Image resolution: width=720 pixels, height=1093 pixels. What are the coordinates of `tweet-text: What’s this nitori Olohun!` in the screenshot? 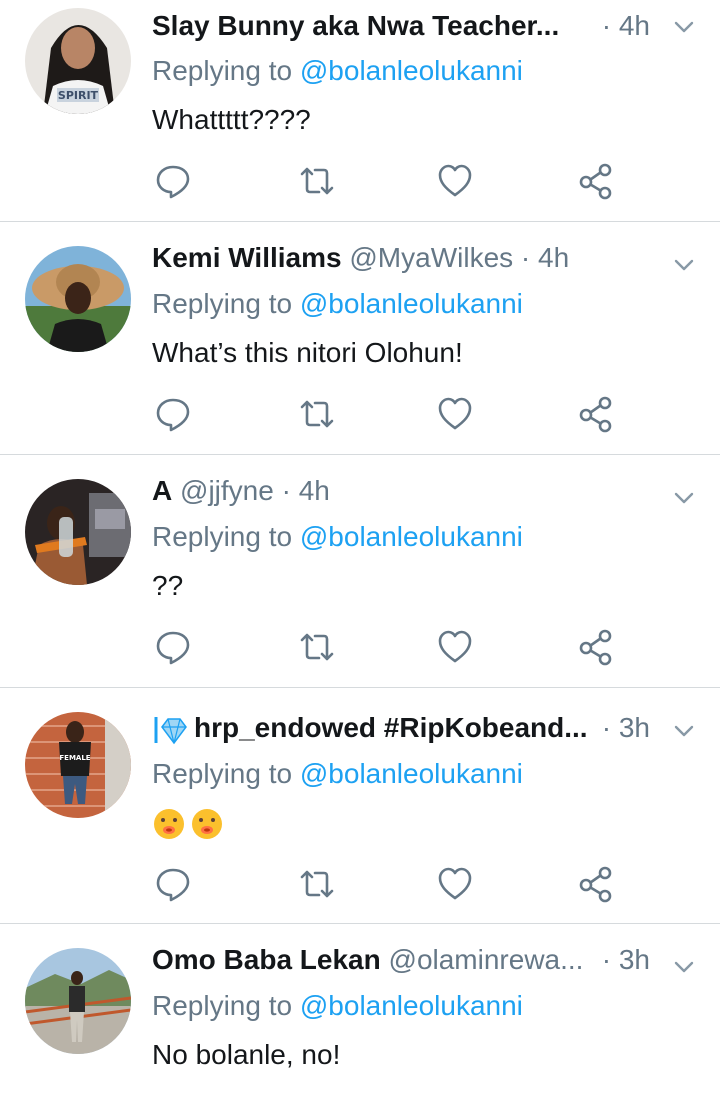 It's located at (307, 352).